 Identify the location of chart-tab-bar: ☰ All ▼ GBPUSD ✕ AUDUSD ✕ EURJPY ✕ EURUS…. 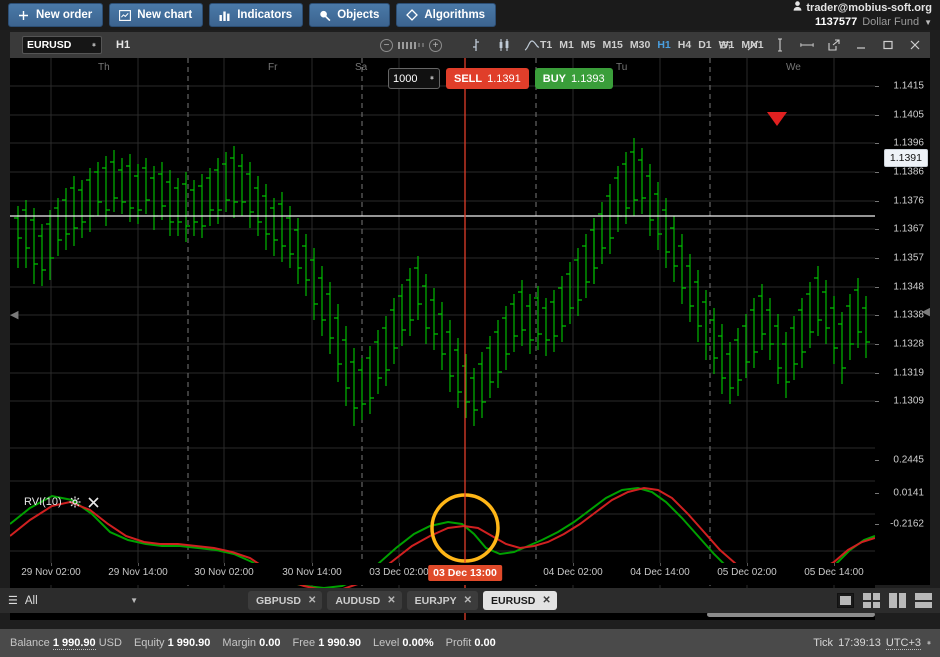
(470, 600).